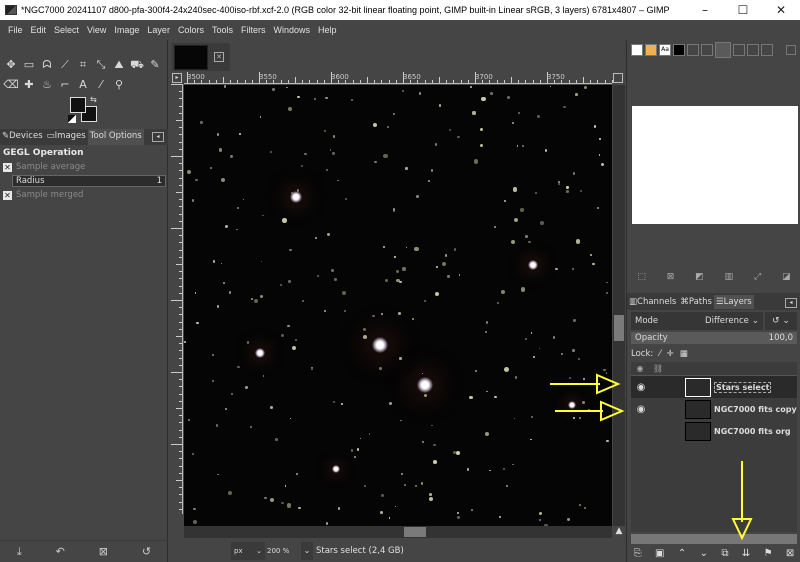  I want to click on horizontal-scroll-thumb, so click(415, 532).